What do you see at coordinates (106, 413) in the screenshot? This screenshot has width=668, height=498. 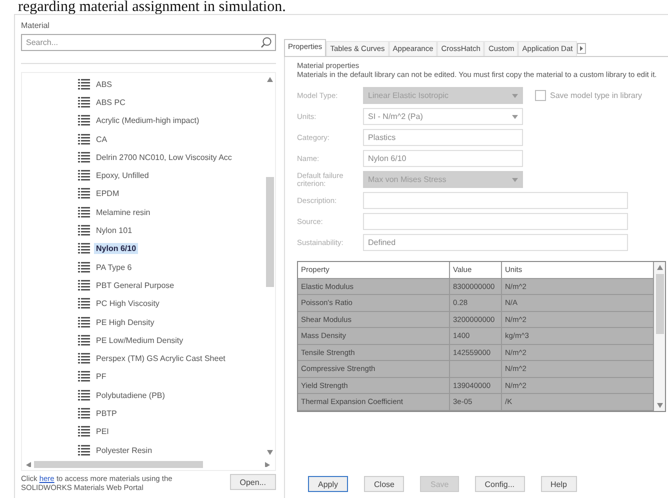 I see `tree-item: PBTP` at bounding box center [106, 413].